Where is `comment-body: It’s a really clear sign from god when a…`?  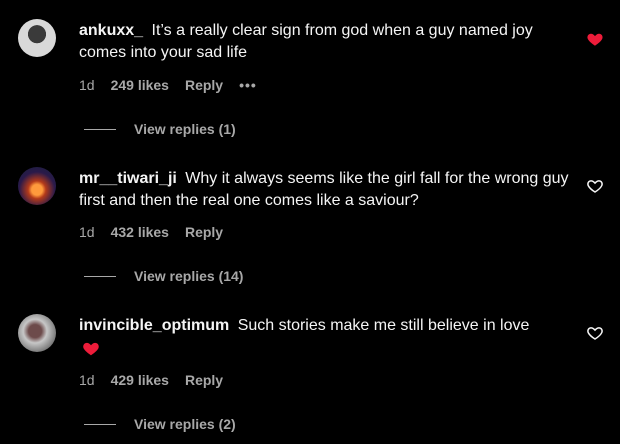 comment-body: It’s a really clear sign from god when a… is located at coordinates (306, 41).